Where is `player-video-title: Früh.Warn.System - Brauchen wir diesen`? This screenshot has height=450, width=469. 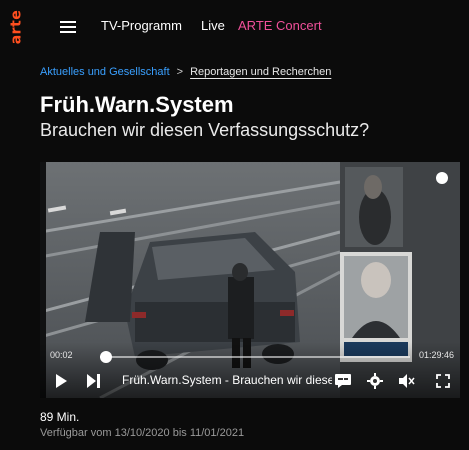 player-video-title: Früh.Warn.System - Brauchen wir diesen is located at coordinates (227, 380).